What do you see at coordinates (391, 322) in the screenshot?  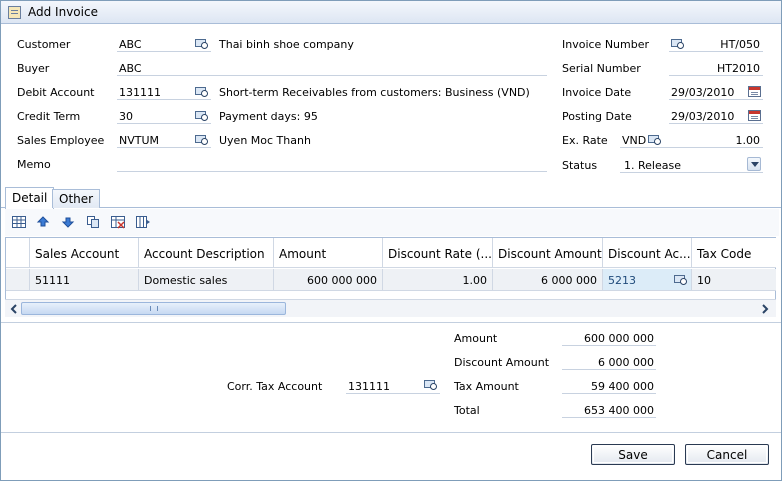 I see `divider` at bounding box center [391, 322].